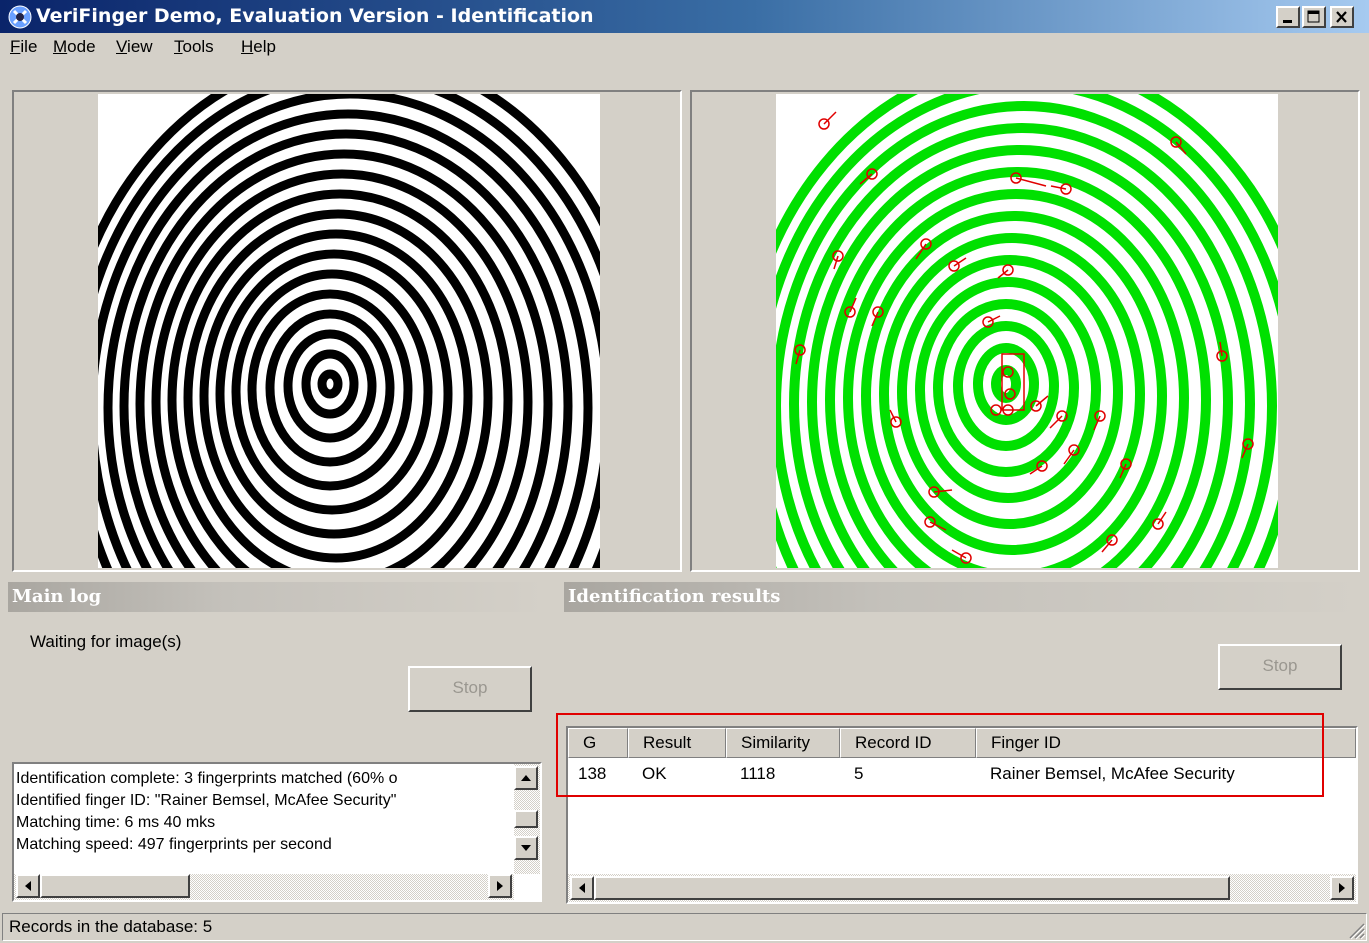 The height and width of the screenshot is (943, 1369). I want to click on scroll-right-button, so click(500, 886).